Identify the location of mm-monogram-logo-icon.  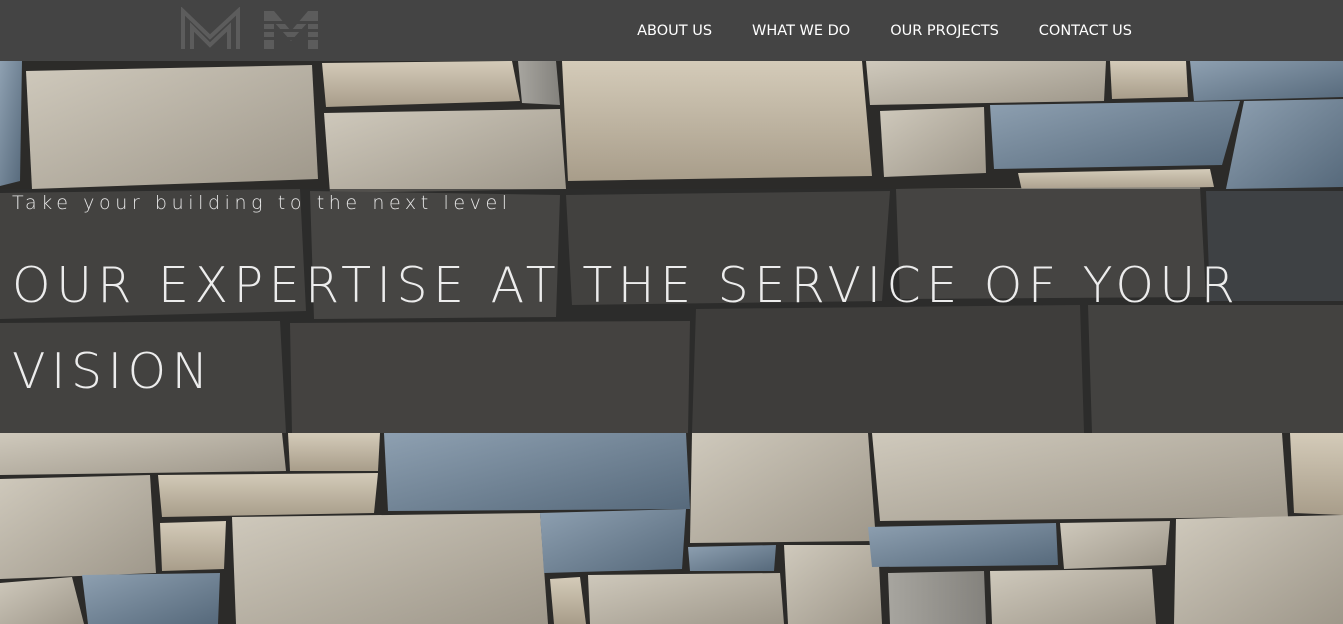
(249, 28).